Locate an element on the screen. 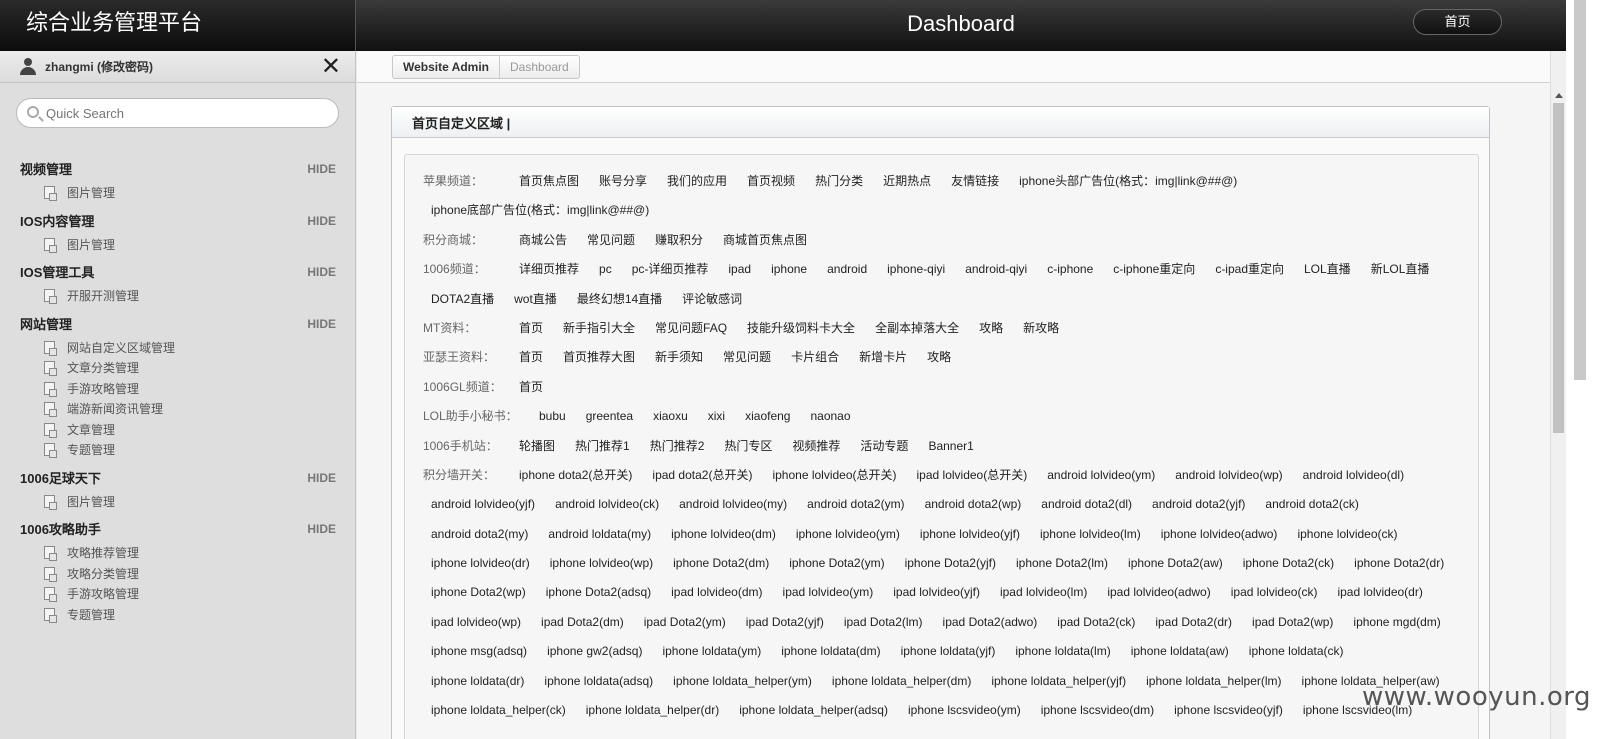 The width and height of the screenshot is (1598, 739). area-link: 热门推荐2 is located at coordinates (677, 446).